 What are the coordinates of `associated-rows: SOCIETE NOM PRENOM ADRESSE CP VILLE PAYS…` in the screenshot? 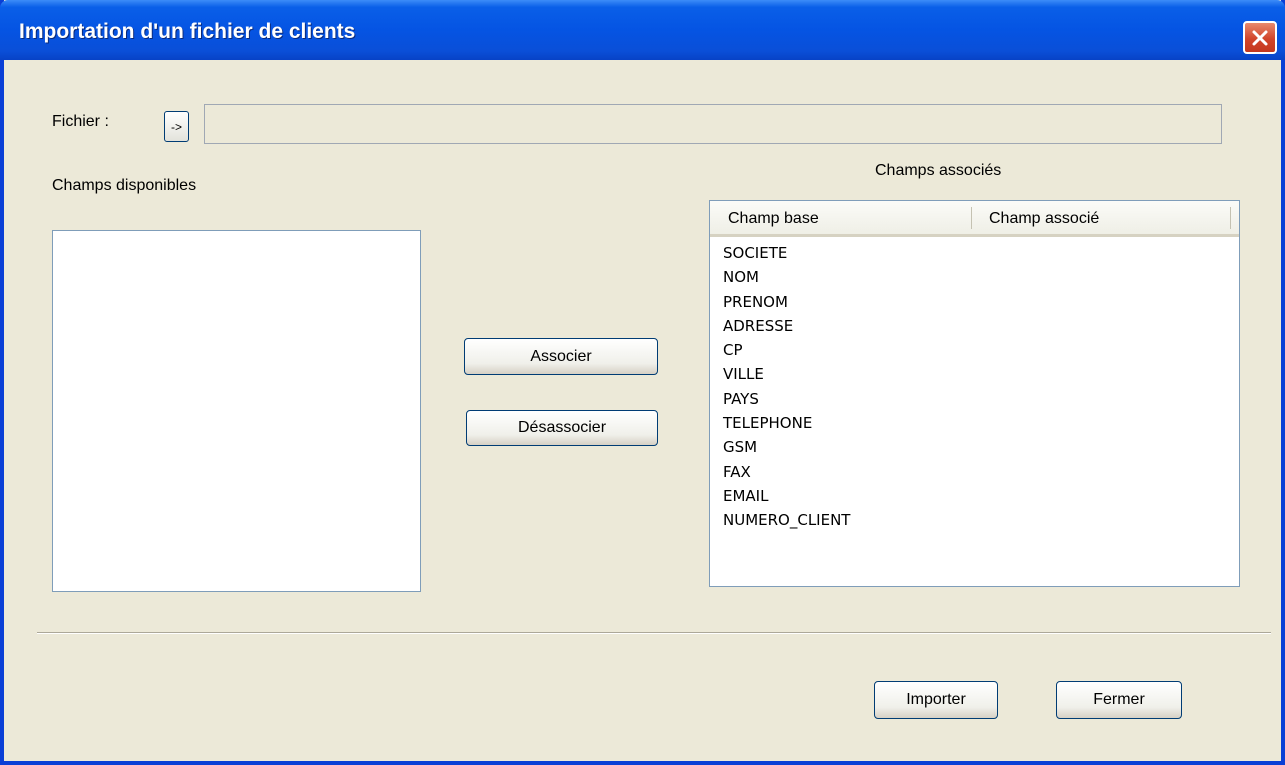 It's located at (786, 387).